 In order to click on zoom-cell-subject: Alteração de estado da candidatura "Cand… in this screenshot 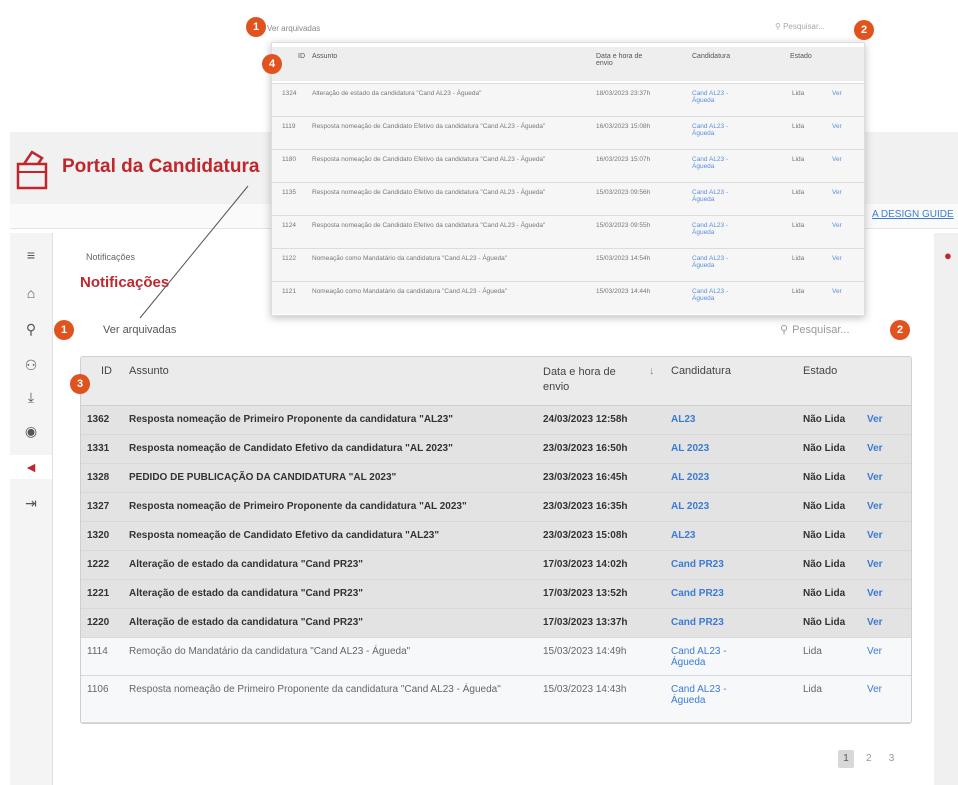, I will do `click(397, 93)`.